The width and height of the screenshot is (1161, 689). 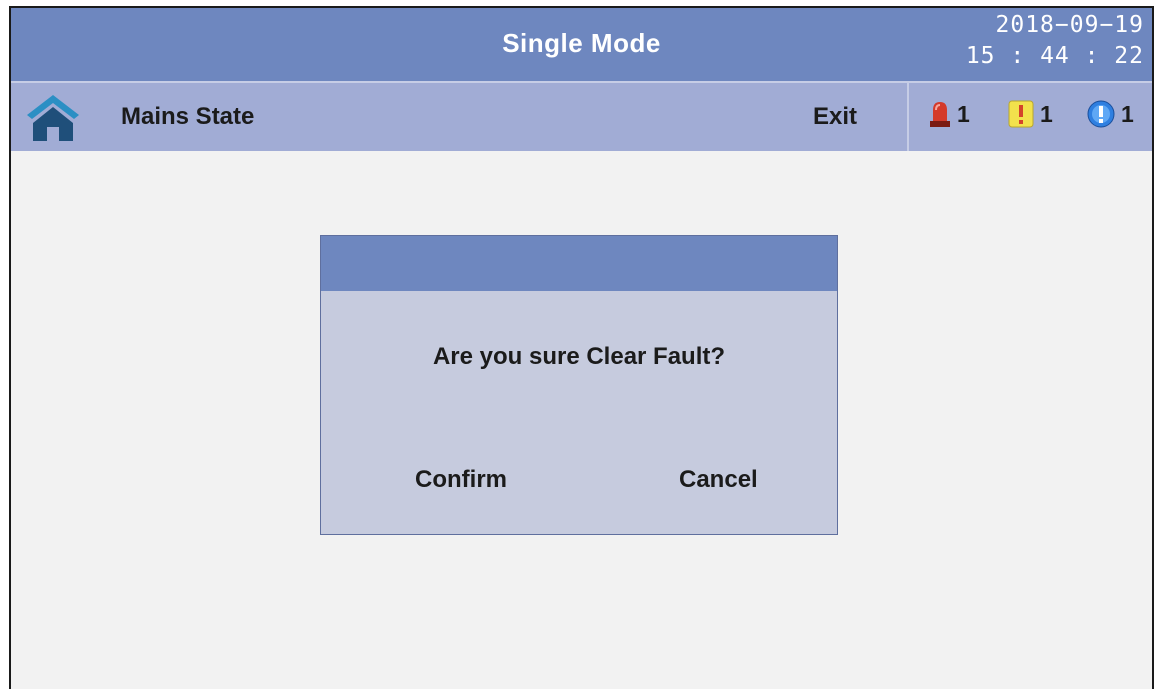 What do you see at coordinates (1101, 114) in the screenshot?
I see `info-icon` at bounding box center [1101, 114].